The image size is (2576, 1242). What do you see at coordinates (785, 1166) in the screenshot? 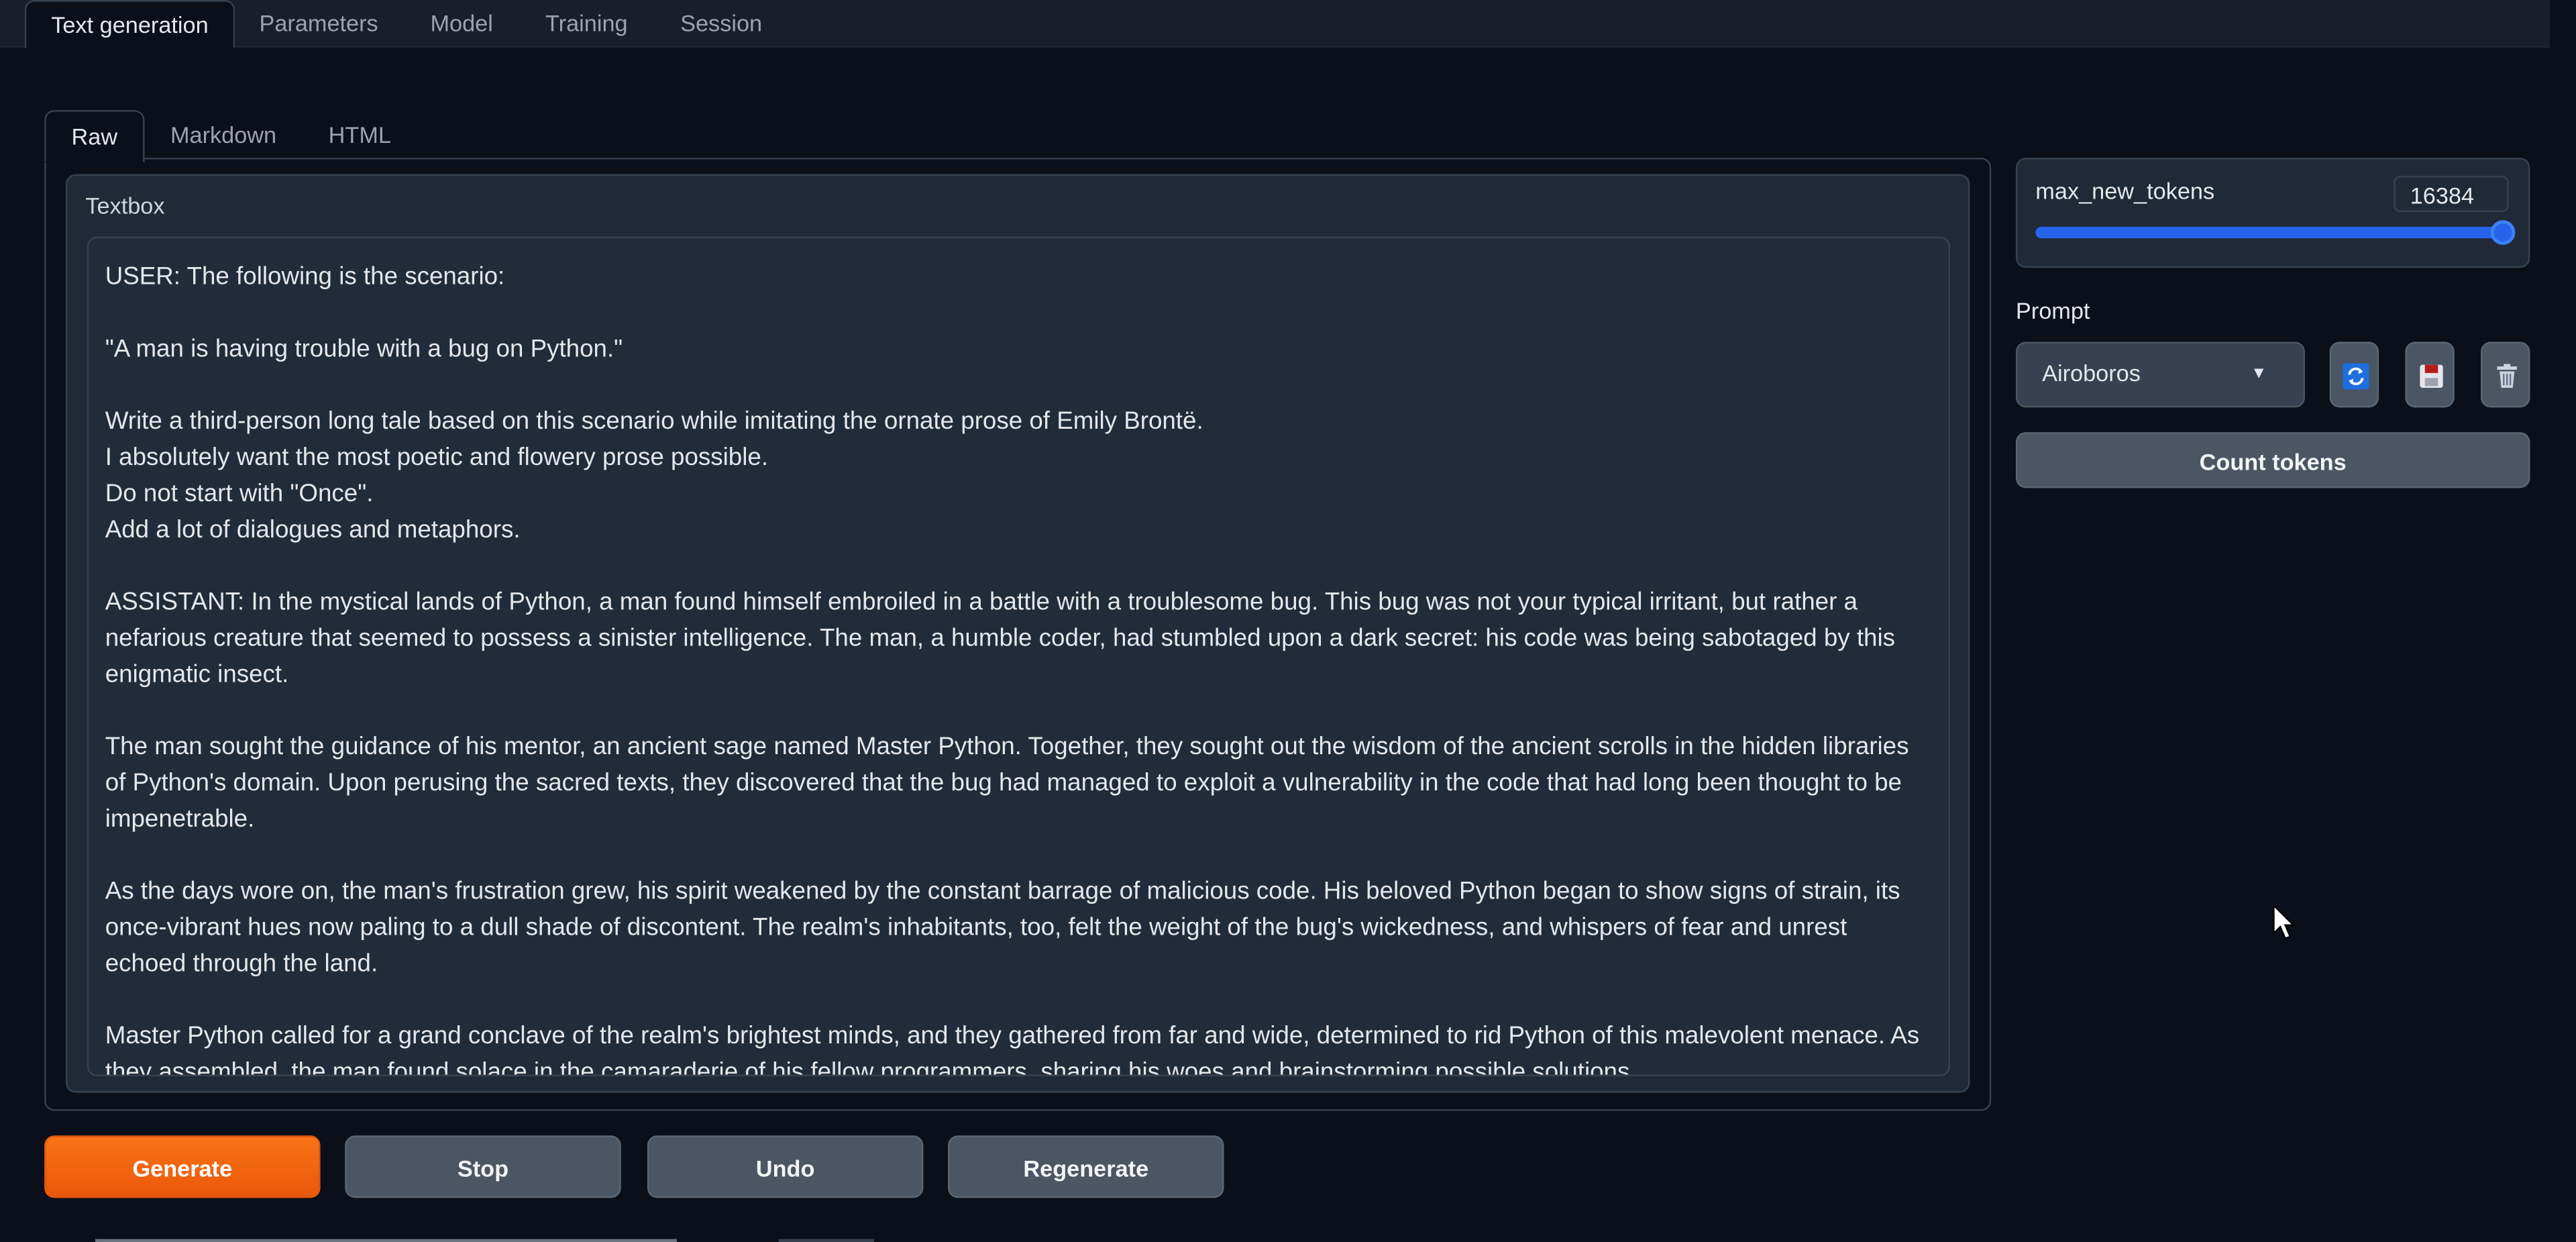
I see `undo-button: Undo` at bounding box center [785, 1166].